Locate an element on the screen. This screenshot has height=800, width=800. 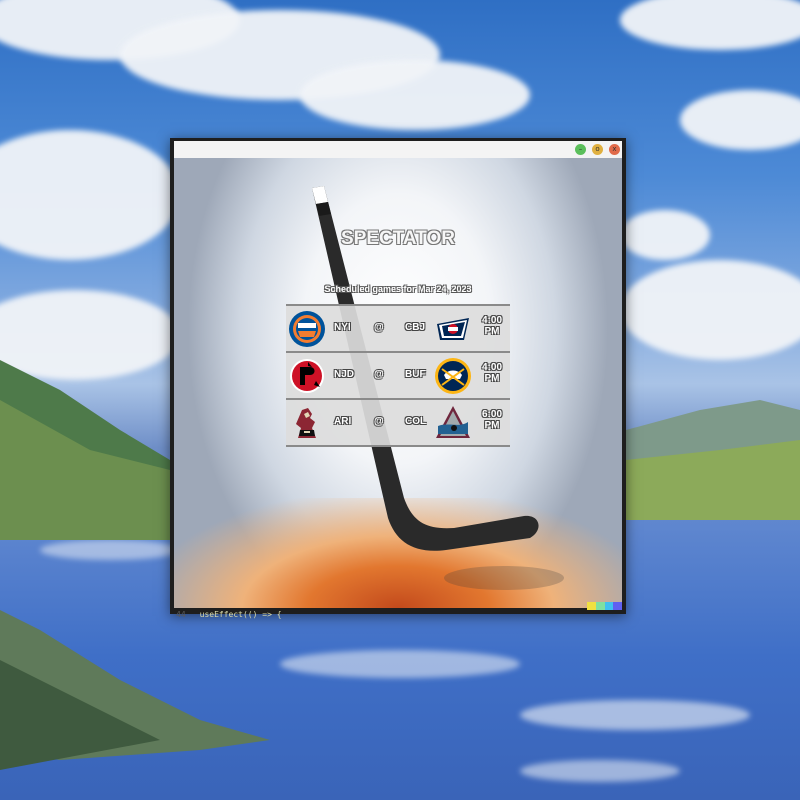
coyotes-logo is located at coordinates (306, 423).